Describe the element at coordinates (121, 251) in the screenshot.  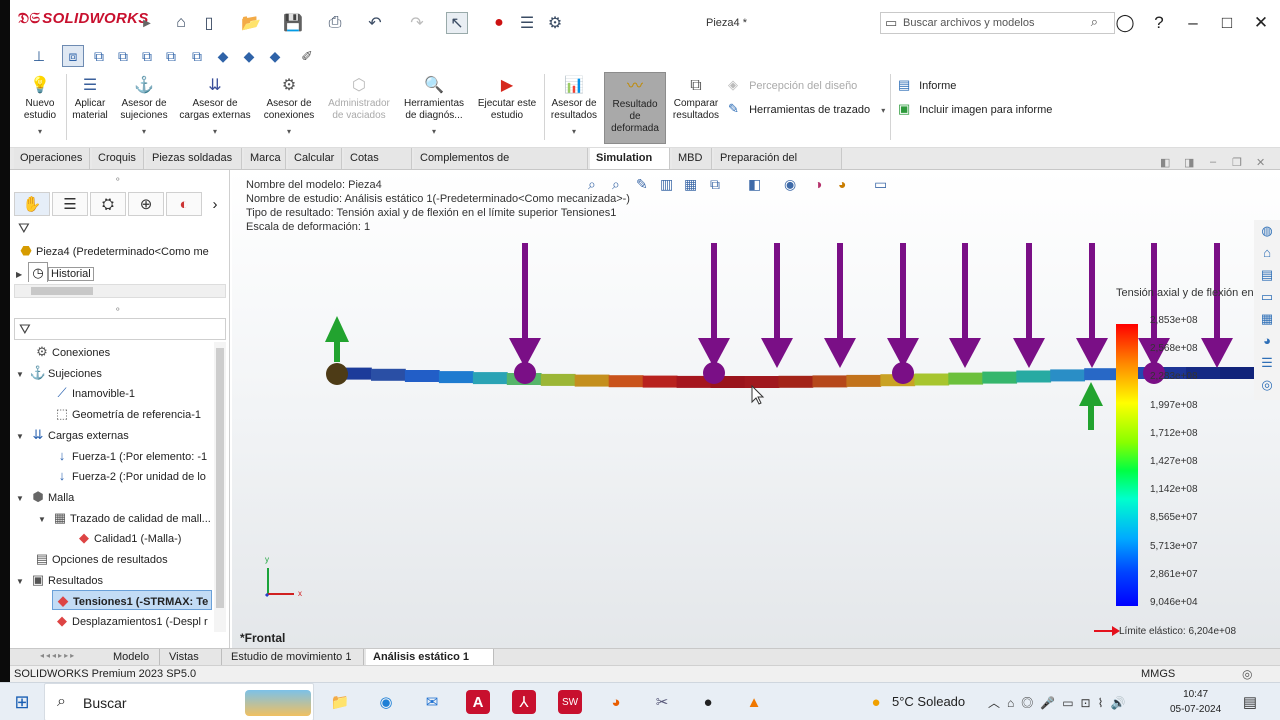
I see `part-root-item: ⬣ Pieza4 (Predeterminado<Como me` at that location.